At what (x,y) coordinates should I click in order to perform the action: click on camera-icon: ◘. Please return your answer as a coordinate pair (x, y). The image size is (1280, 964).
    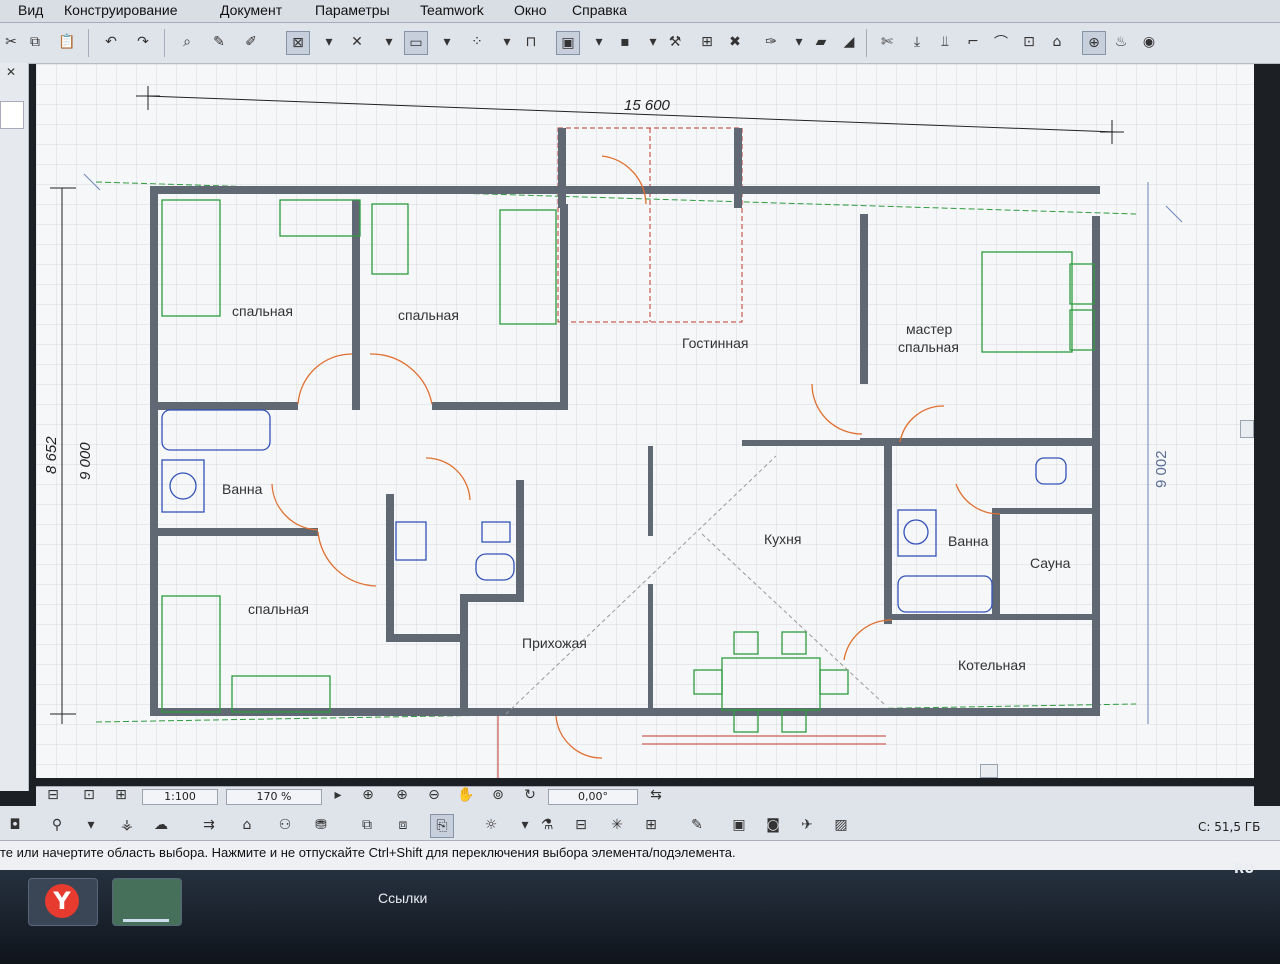
    Looking at the image, I should click on (15, 825).